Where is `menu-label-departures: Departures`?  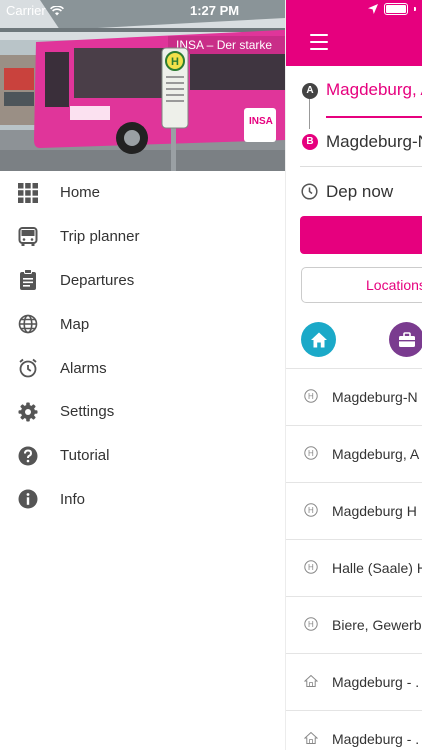 menu-label-departures: Departures is located at coordinates (97, 280).